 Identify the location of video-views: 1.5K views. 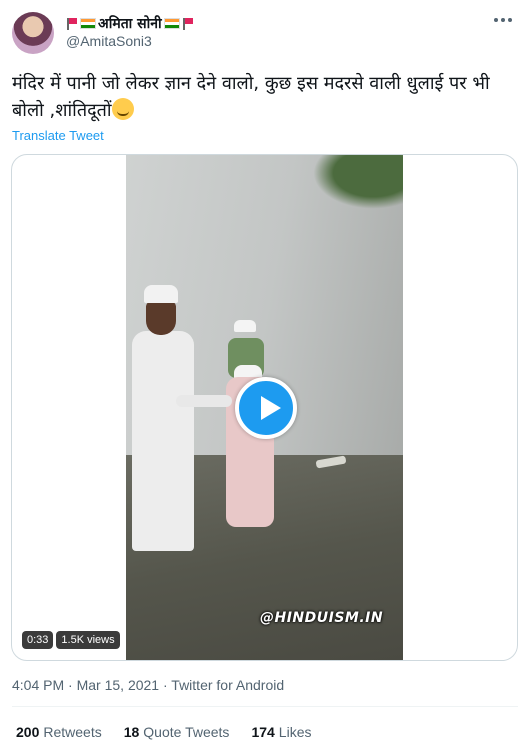
(88, 640).